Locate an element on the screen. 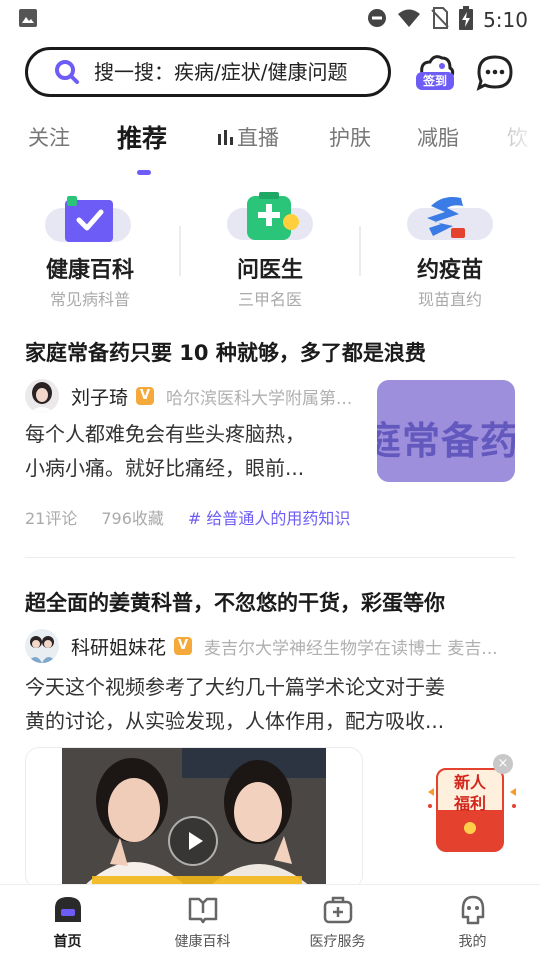  service-title: 问医生 is located at coordinates (269, 270).